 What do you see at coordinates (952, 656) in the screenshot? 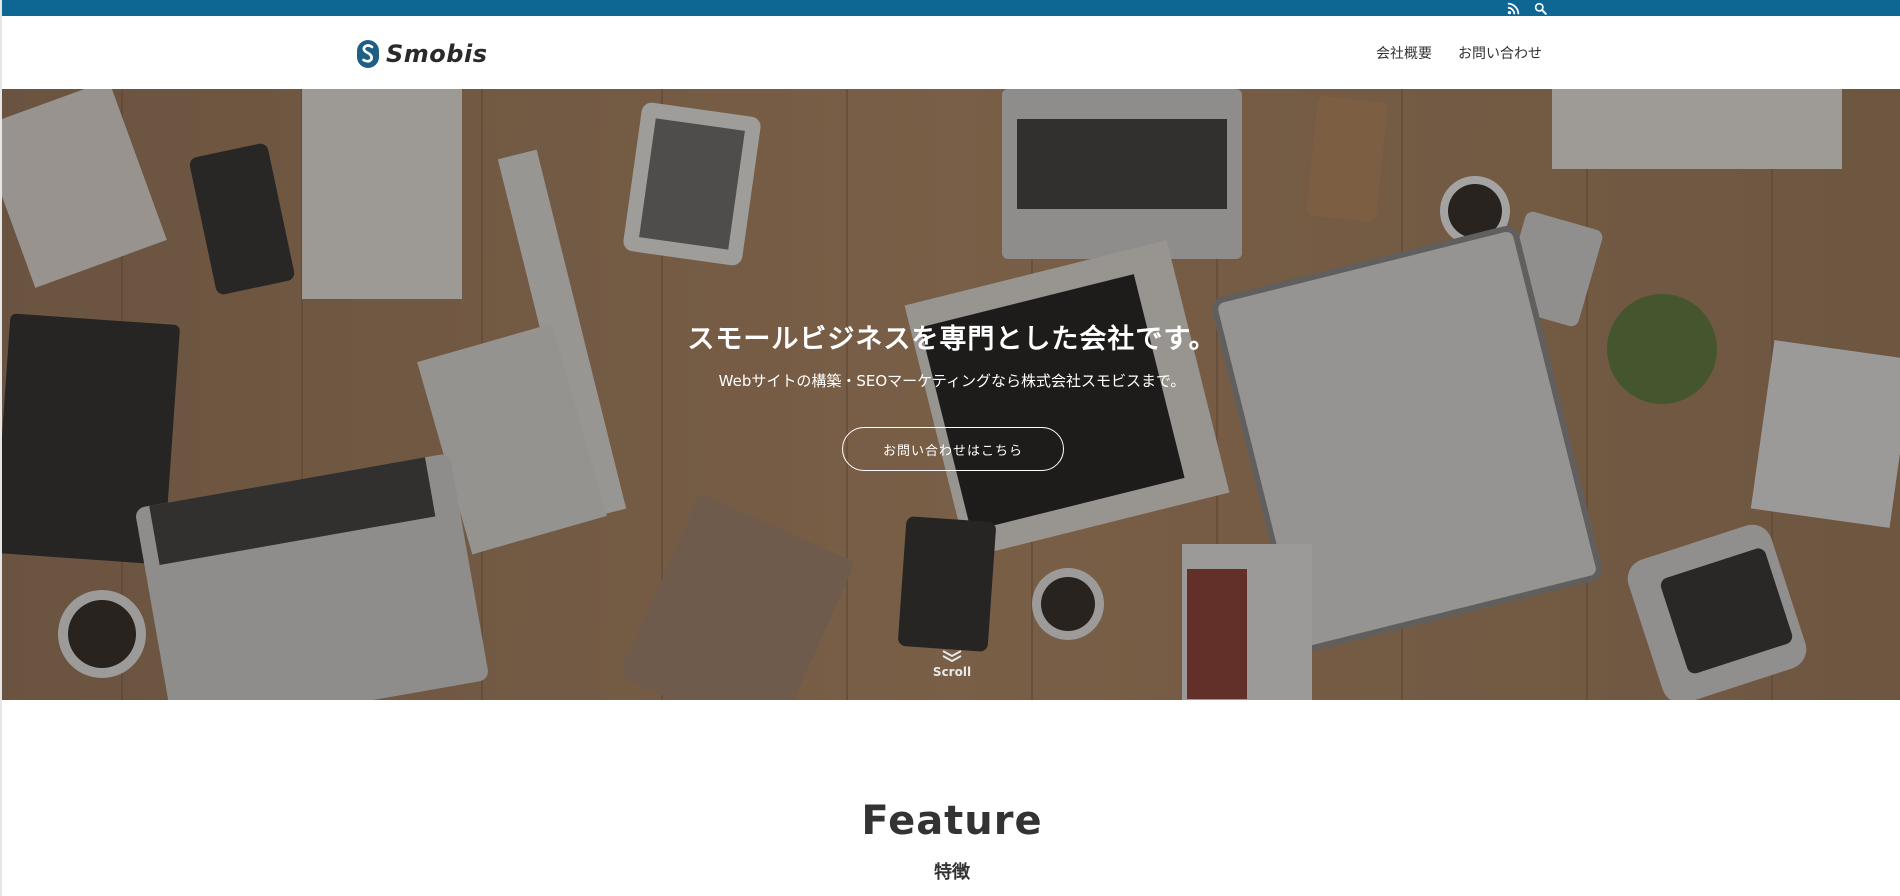
I see `double-chevron-down-icon` at bounding box center [952, 656].